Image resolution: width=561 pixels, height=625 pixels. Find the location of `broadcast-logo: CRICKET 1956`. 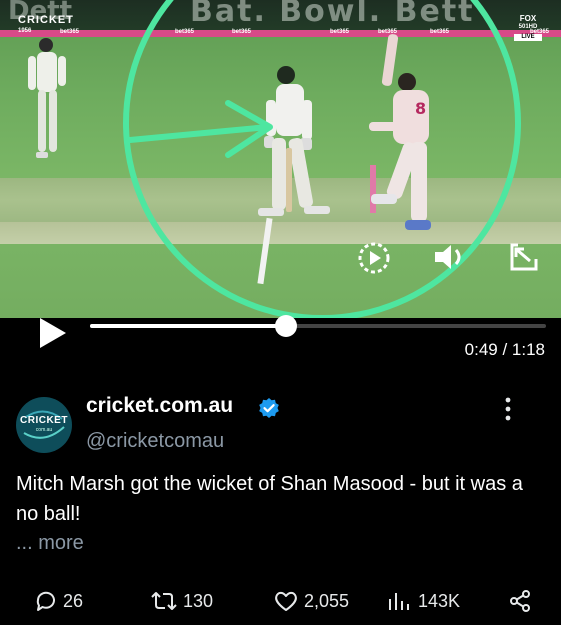

broadcast-logo: CRICKET 1956 is located at coordinates (46, 26).